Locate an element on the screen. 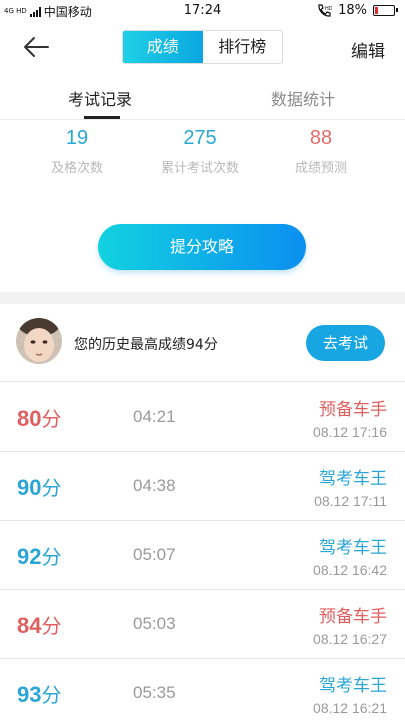 The width and height of the screenshot is (405, 720). record-row: 80分 04:21 预备车手 08.12 17:16 is located at coordinates (202, 417).